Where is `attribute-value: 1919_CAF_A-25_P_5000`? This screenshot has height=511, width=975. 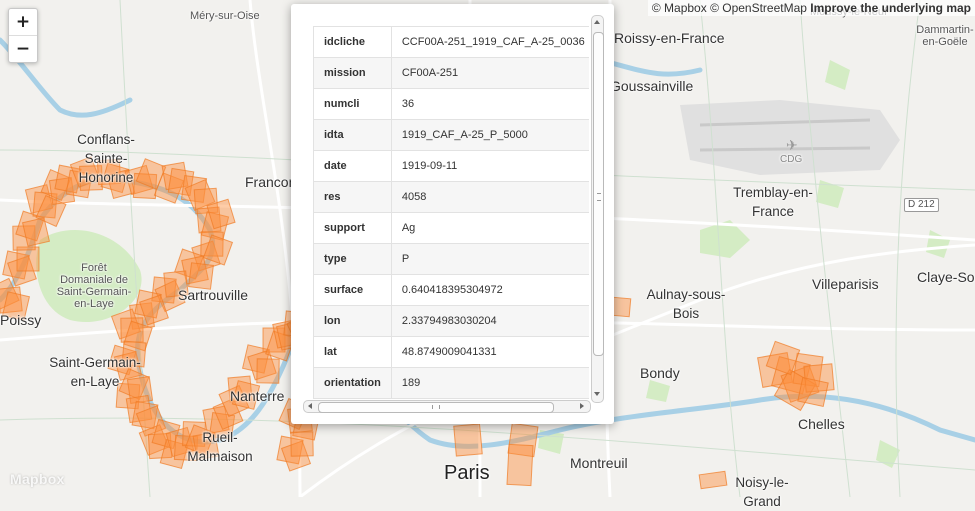
attribute-value: 1919_CAF_A-25_P_5000 is located at coordinates (489, 135).